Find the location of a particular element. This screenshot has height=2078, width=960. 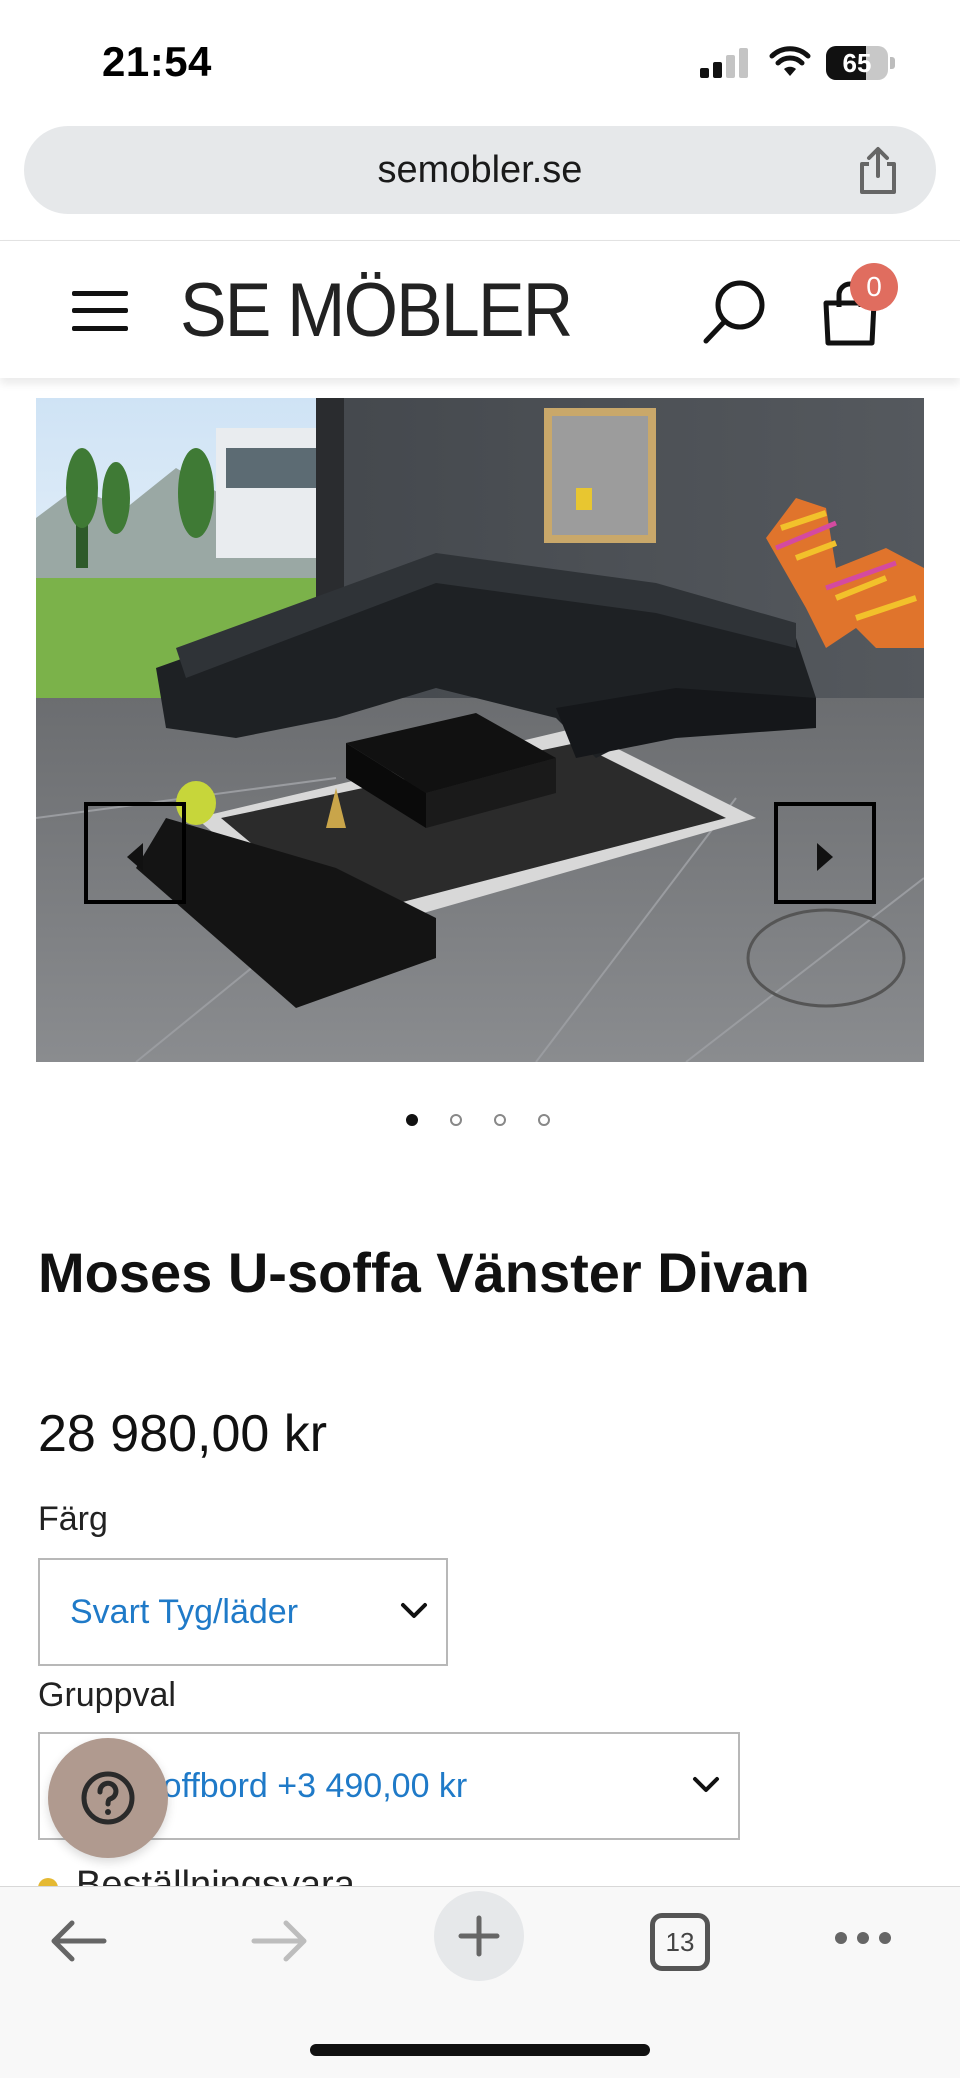

status-time: 21:54 is located at coordinates (157, 61).